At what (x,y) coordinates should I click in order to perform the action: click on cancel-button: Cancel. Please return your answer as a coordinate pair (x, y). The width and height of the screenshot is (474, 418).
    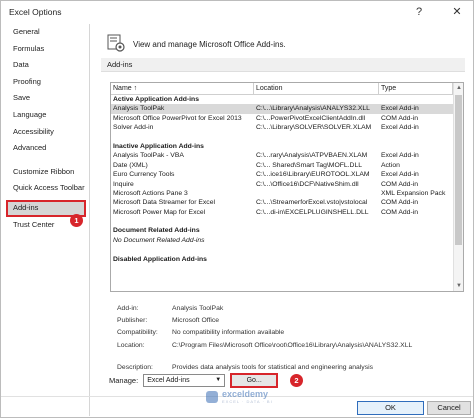
    Looking at the image, I should click on (449, 408).